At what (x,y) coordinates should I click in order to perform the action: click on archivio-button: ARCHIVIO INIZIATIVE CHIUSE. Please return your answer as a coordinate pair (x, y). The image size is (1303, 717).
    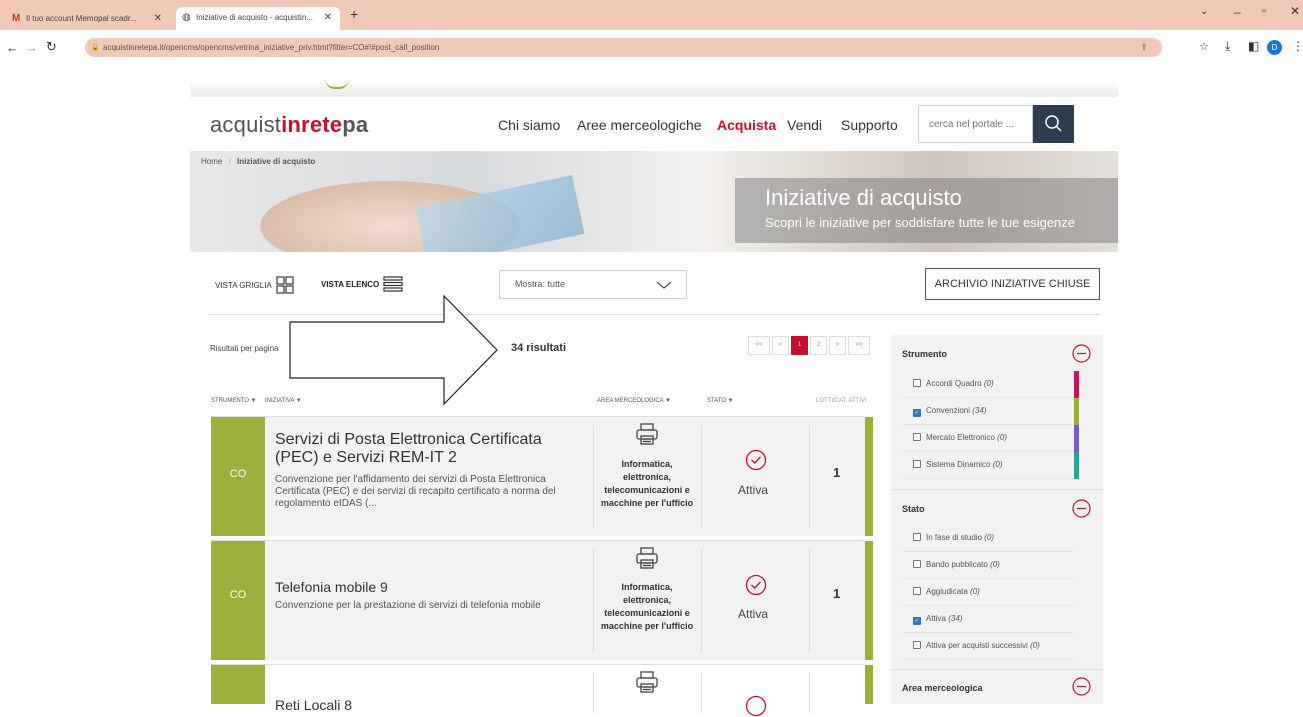
    Looking at the image, I should click on (1012, 284).